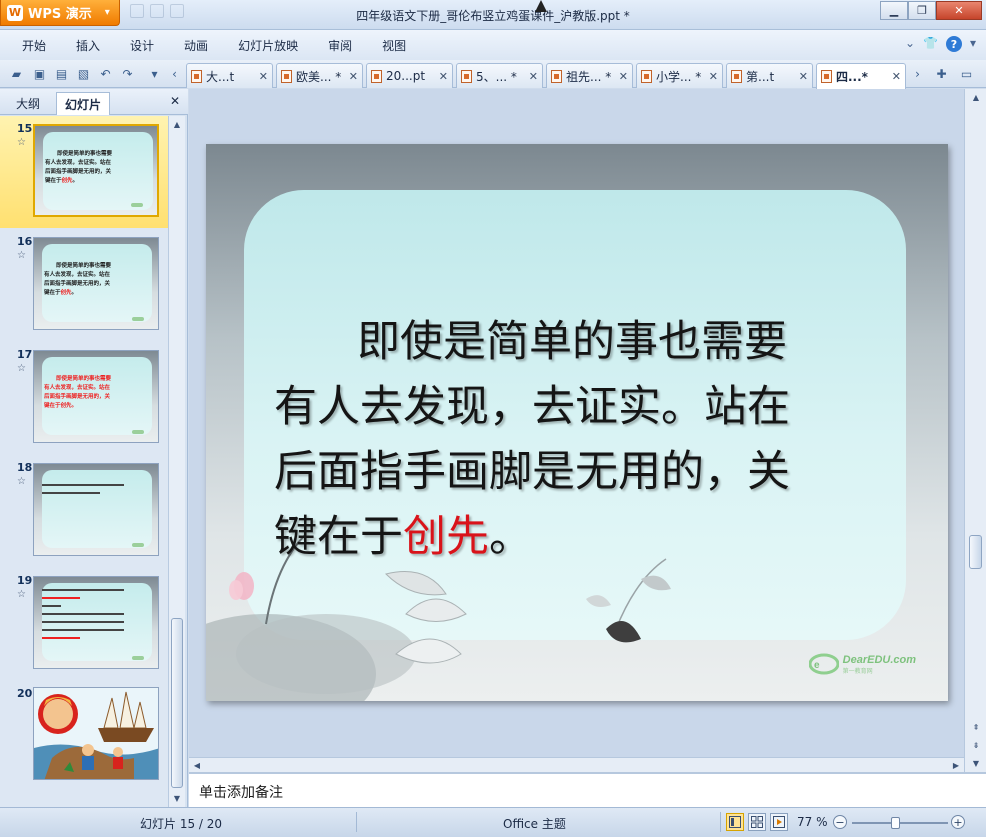 The height and width of the screenshot is (837, 986). Describe the element at coordinates (959, 10) in the screenshot. I see `close-button: ✕` at that location.